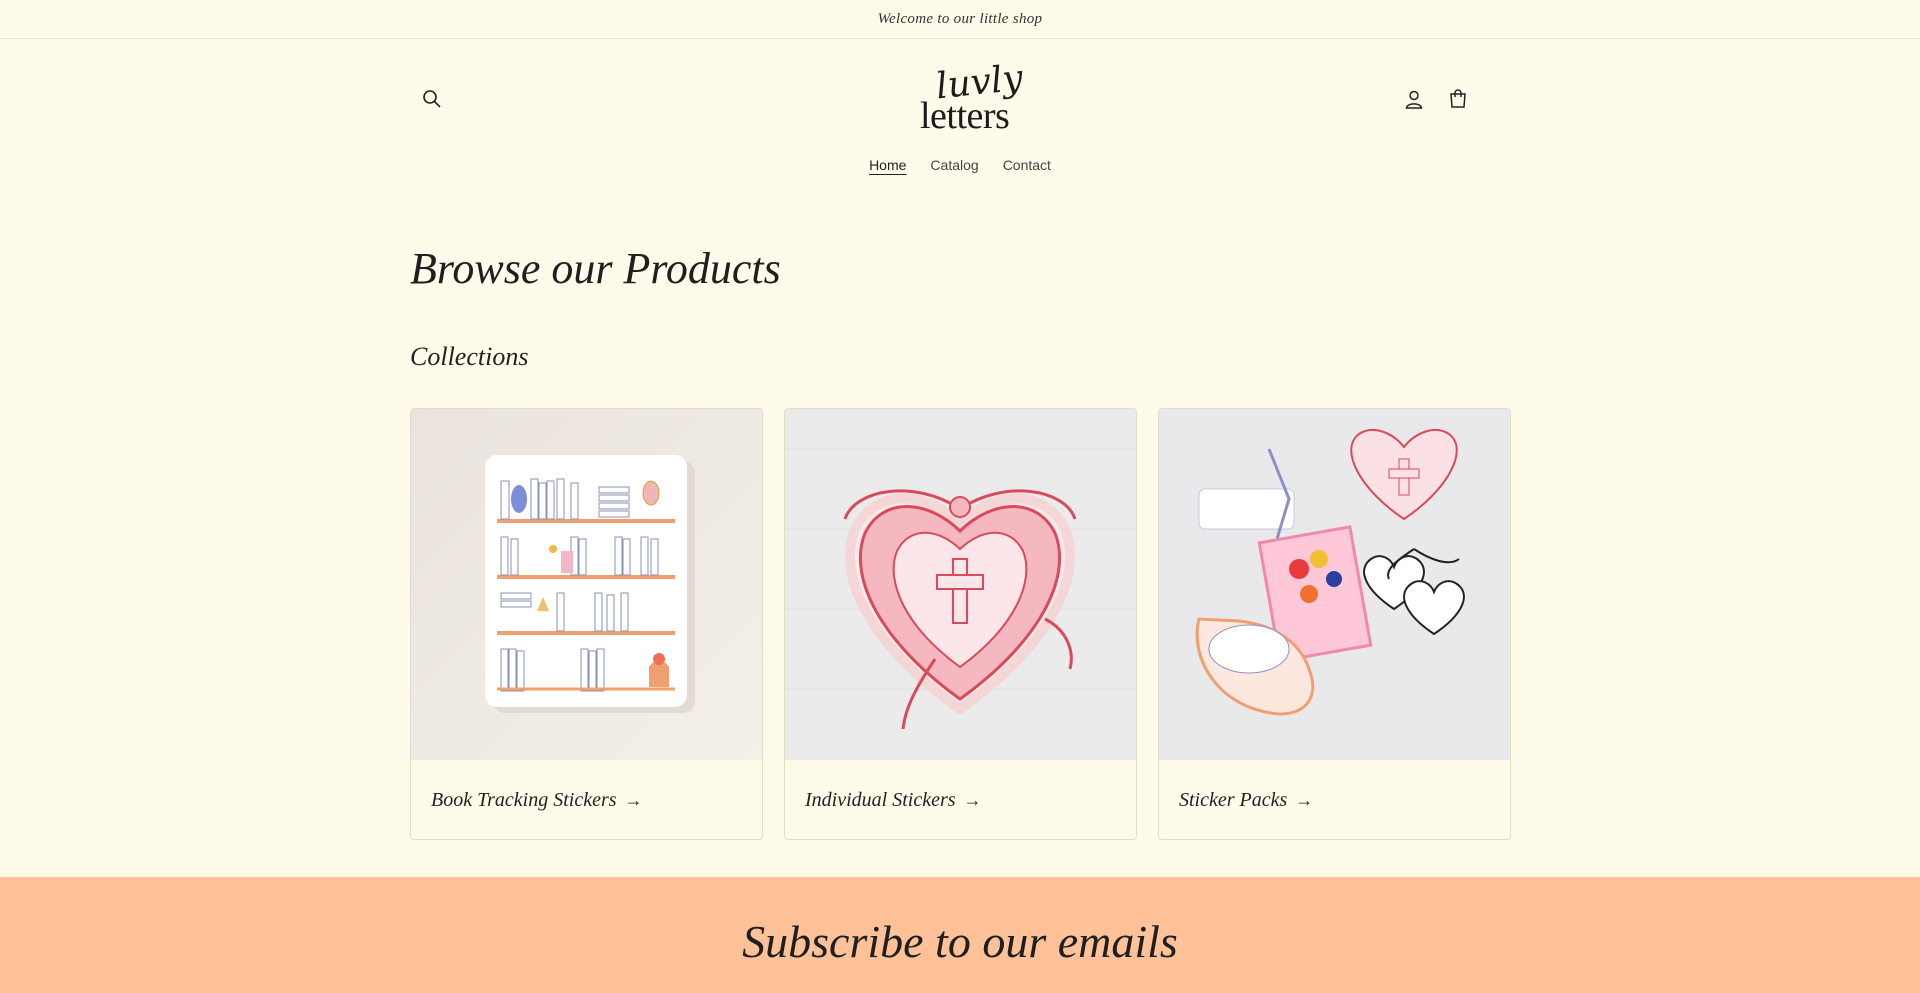  I want to click on account-icon, so click(1414, 99).